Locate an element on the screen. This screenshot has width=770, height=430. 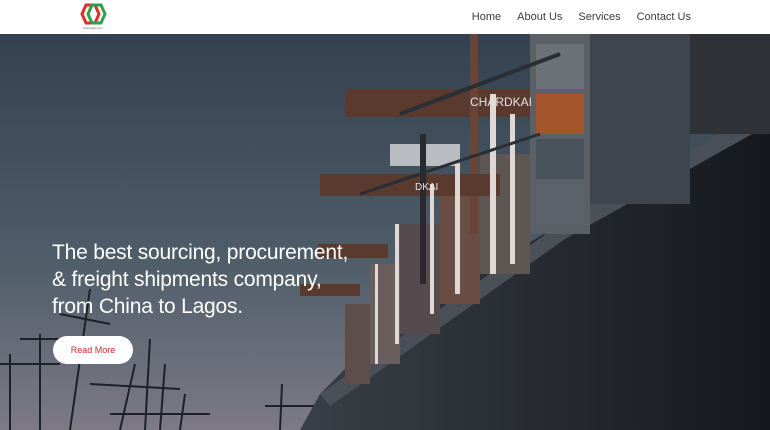
nav-contact-us: Contact Us is located at coordinates (664, 17).